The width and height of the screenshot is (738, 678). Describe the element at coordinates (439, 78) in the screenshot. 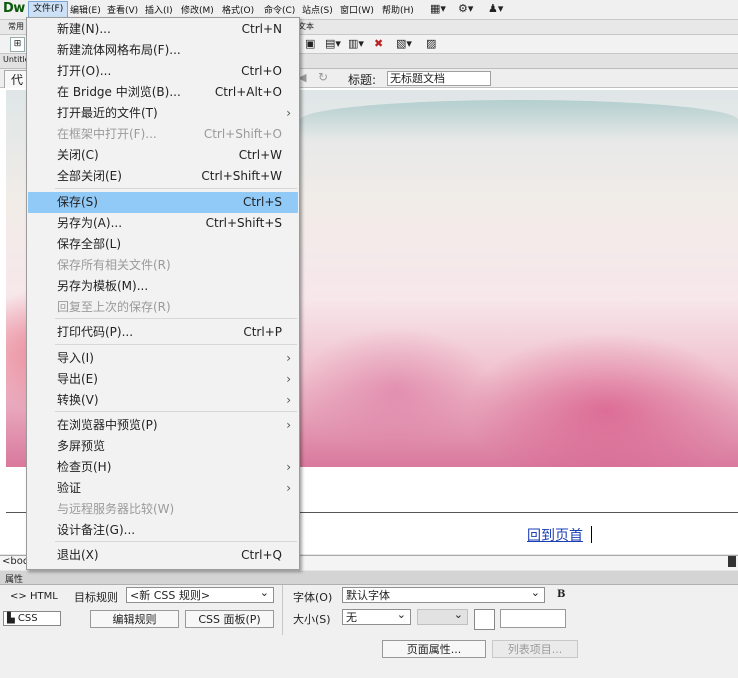

I see `title-input: 无标题文档` at that location.